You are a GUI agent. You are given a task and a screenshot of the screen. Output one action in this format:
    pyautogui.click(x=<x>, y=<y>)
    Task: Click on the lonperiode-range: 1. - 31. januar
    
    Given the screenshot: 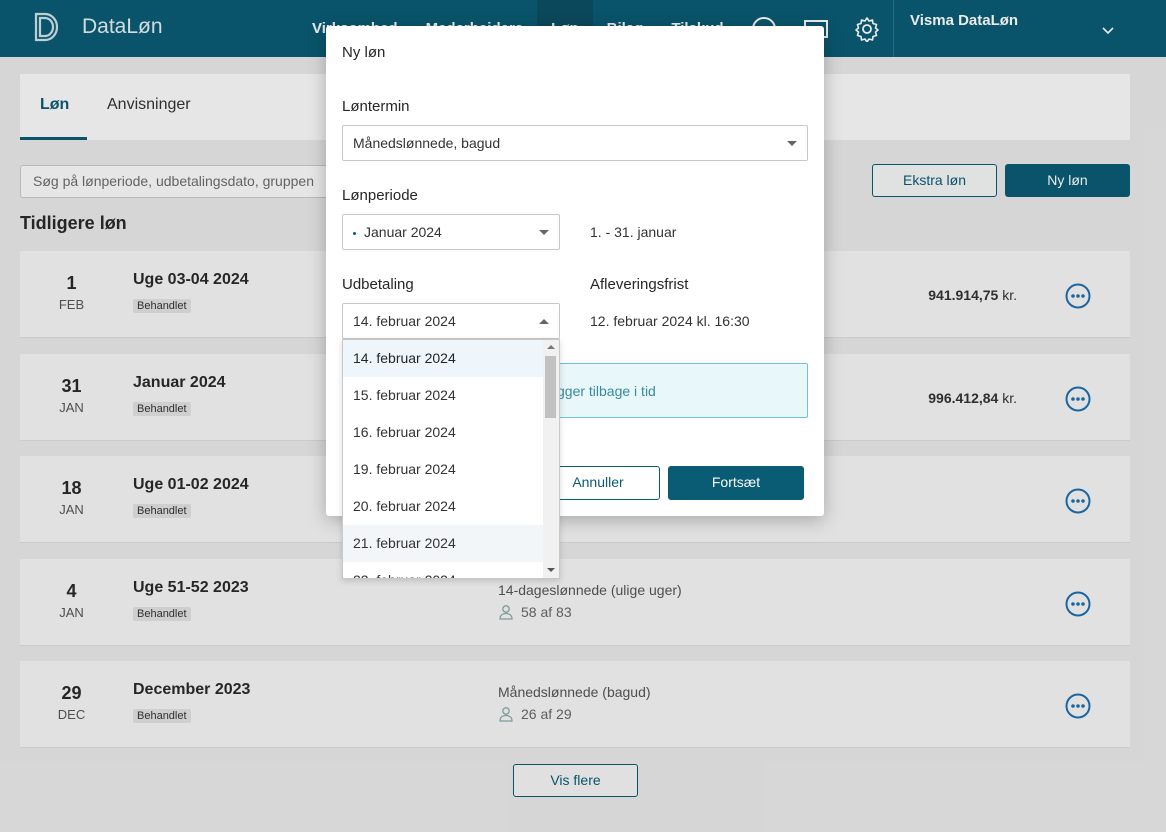 What is the action you would take?
    pyautogui.click(x=633, y=232)
    